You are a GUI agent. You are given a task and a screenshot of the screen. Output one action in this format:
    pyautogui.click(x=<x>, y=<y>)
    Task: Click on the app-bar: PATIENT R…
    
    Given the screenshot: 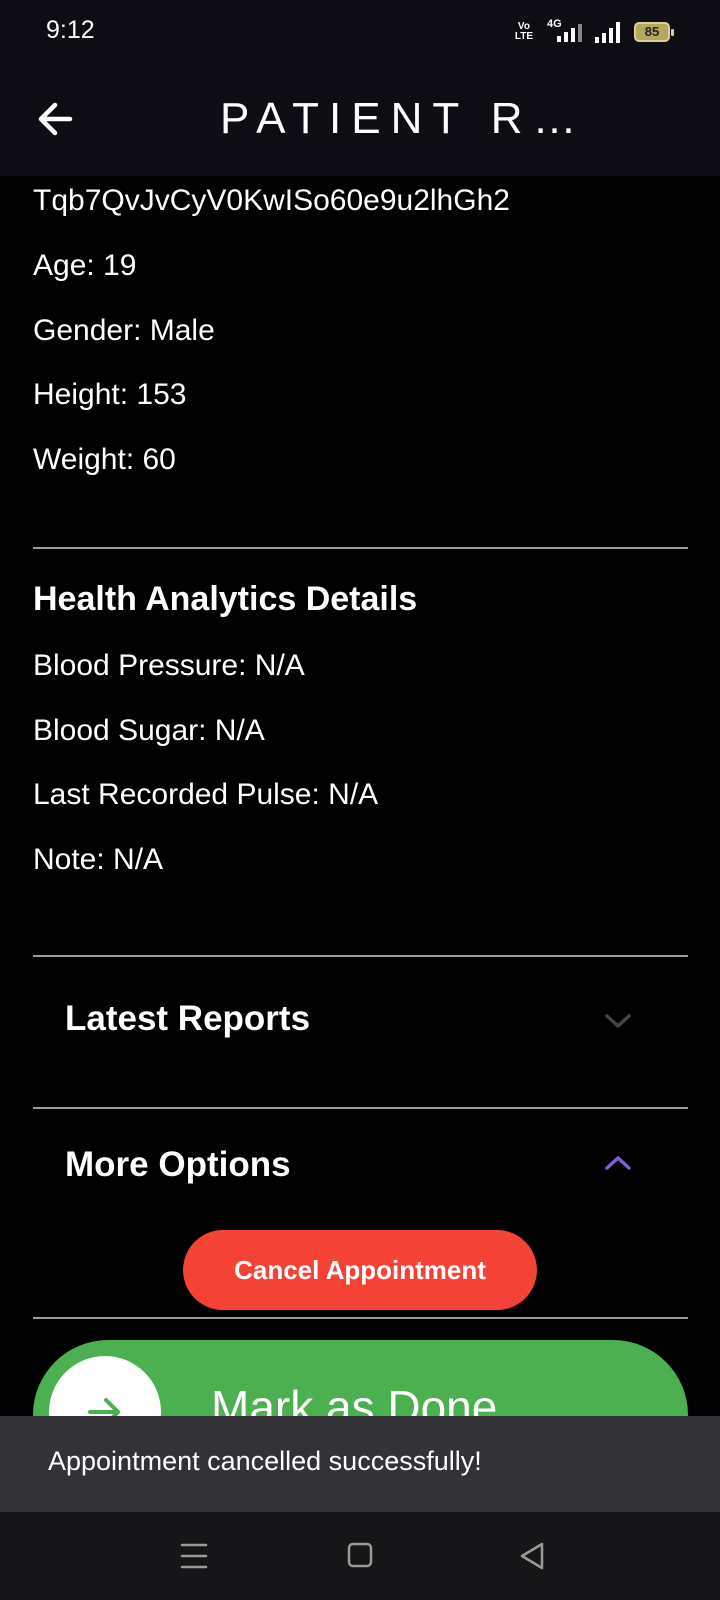 What is the action you would take?
    pyautogui.click(x=360, y=120)
    